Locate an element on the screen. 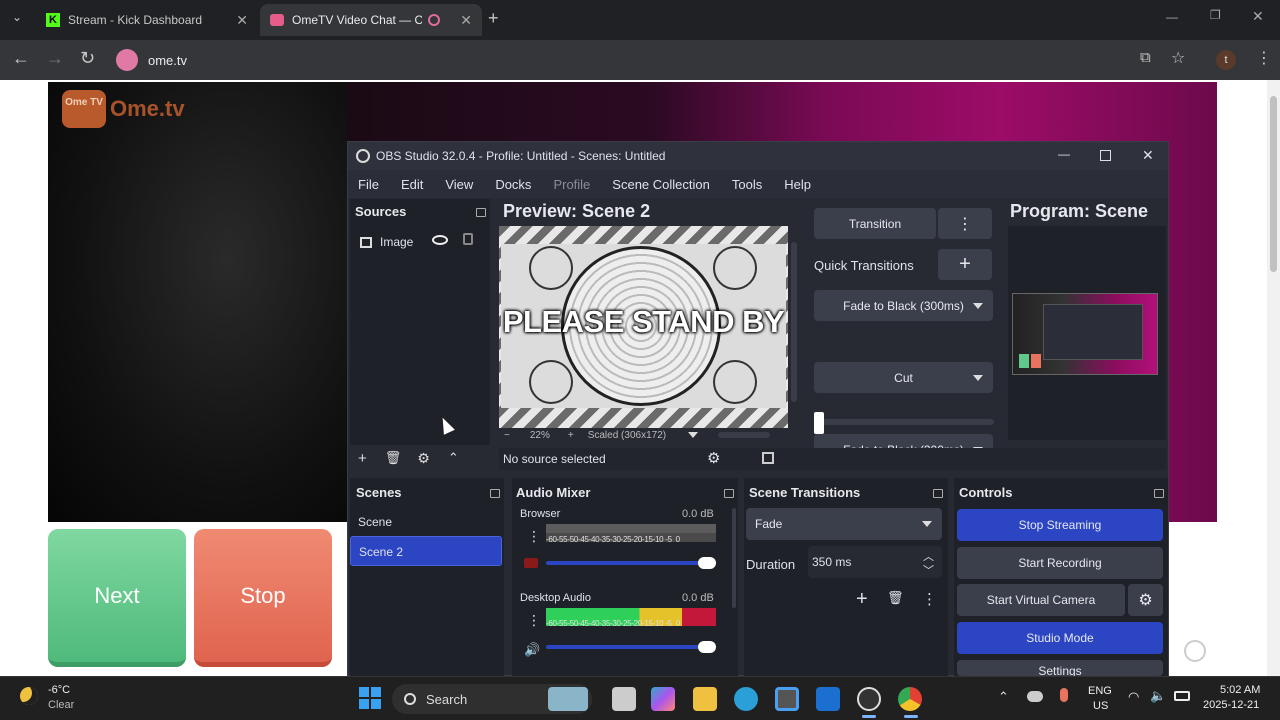 This screenshot has height=720, width=1280. studio-mode-button: Studio Mode is located at coordinates (1060, 638).